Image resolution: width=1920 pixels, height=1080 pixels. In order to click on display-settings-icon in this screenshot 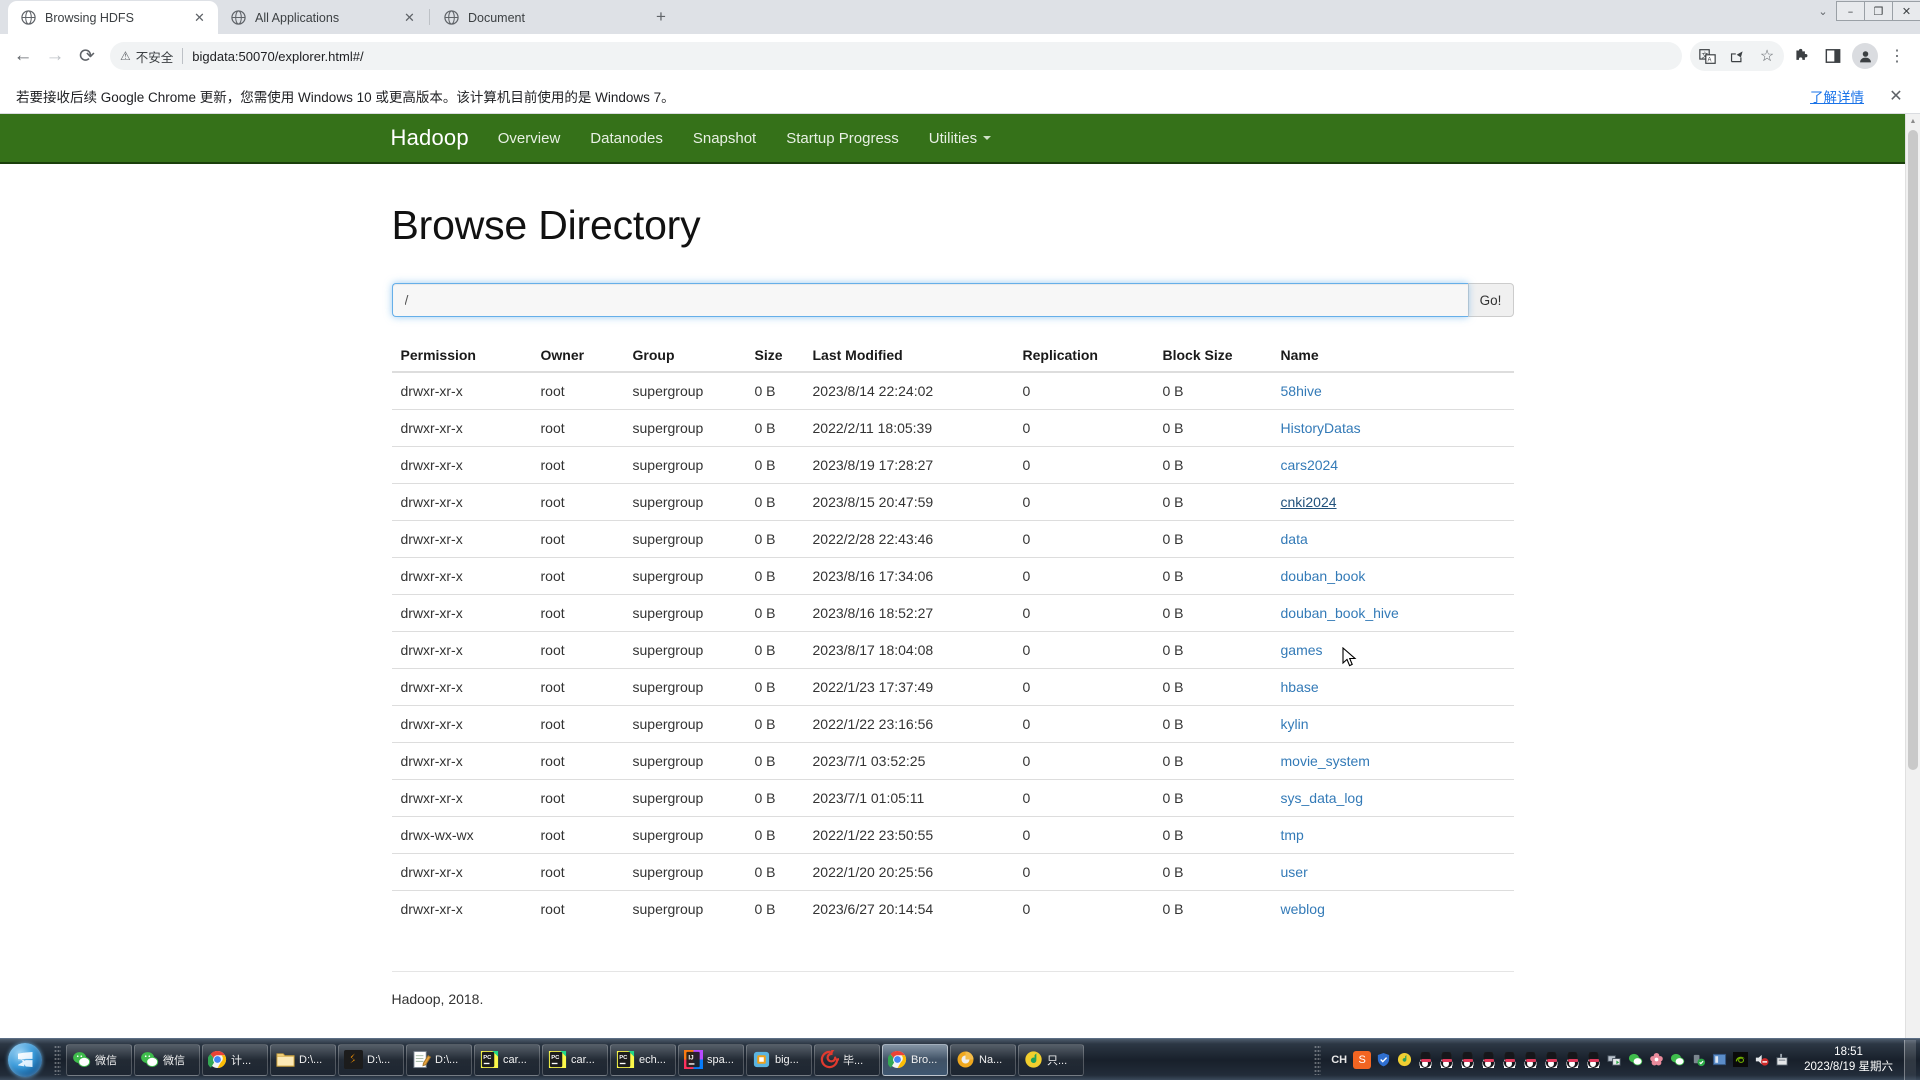, I will do `click(1719, 1060)`.